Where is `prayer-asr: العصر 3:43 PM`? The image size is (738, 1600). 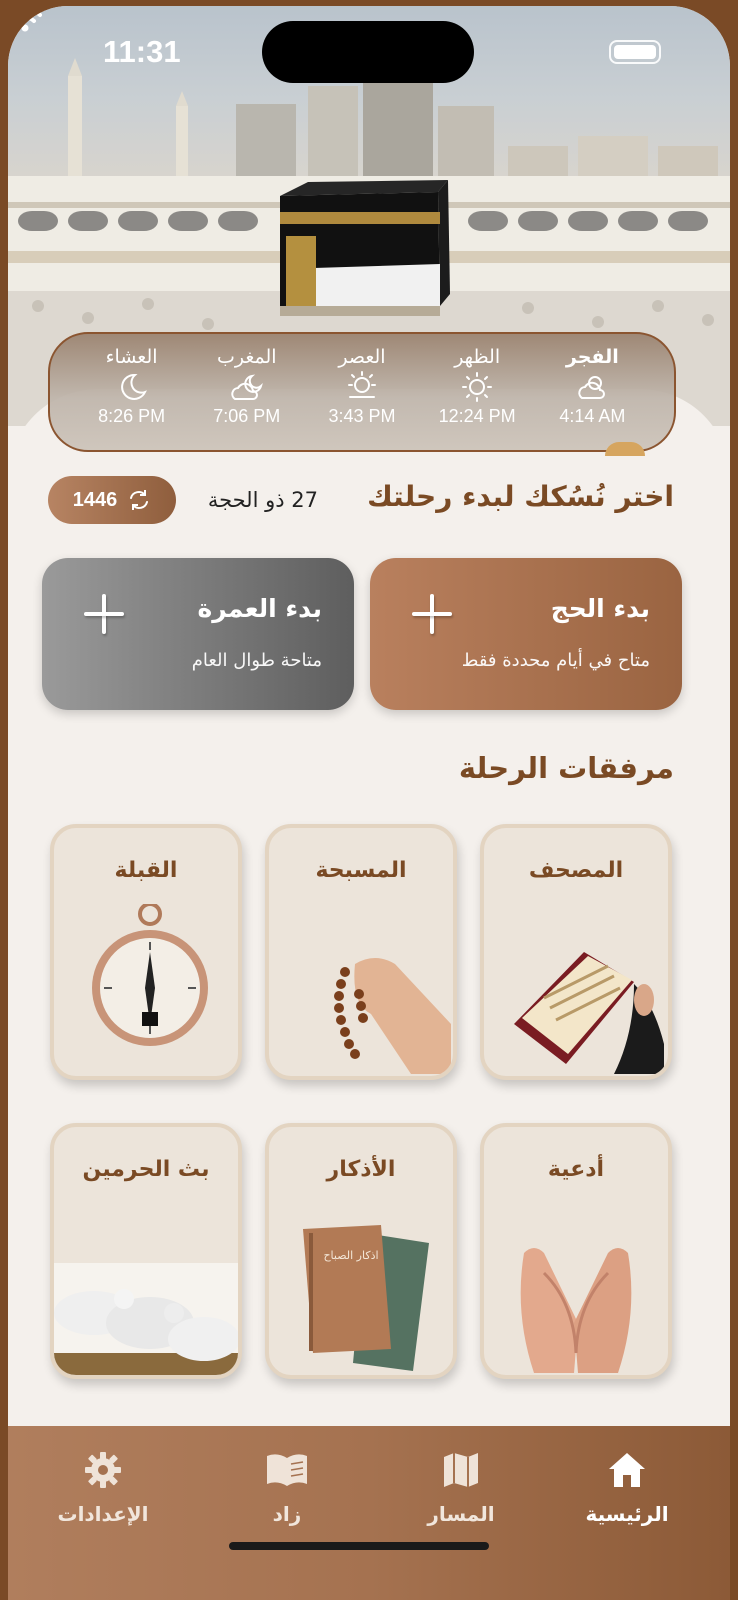
prayer-asr: العصر 3:43 PM is located at coordinates (362, 392).